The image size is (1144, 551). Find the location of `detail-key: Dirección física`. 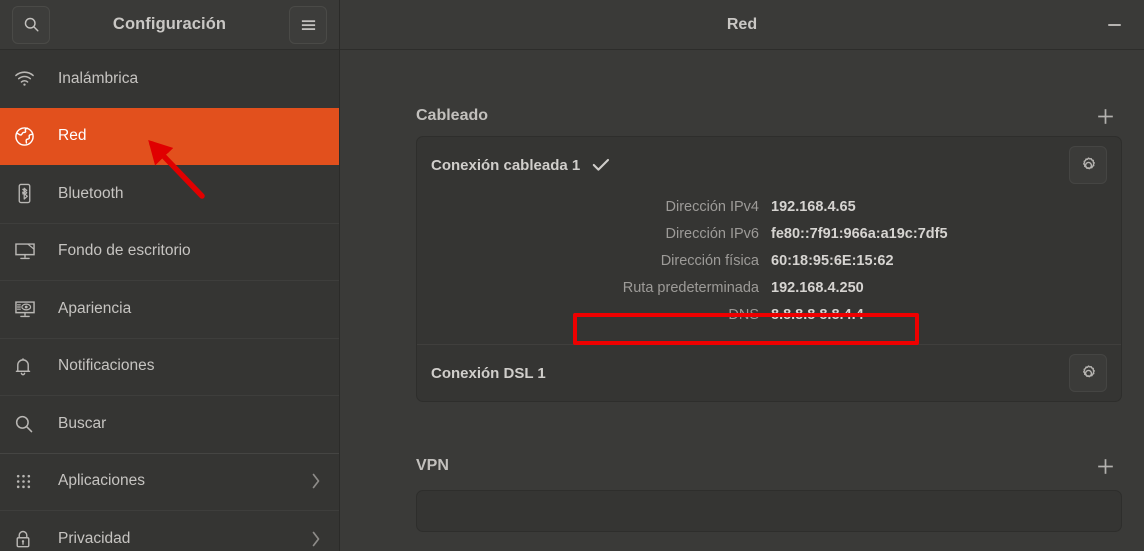

detail-key: Dirección física is located at coordinates (709, 260).